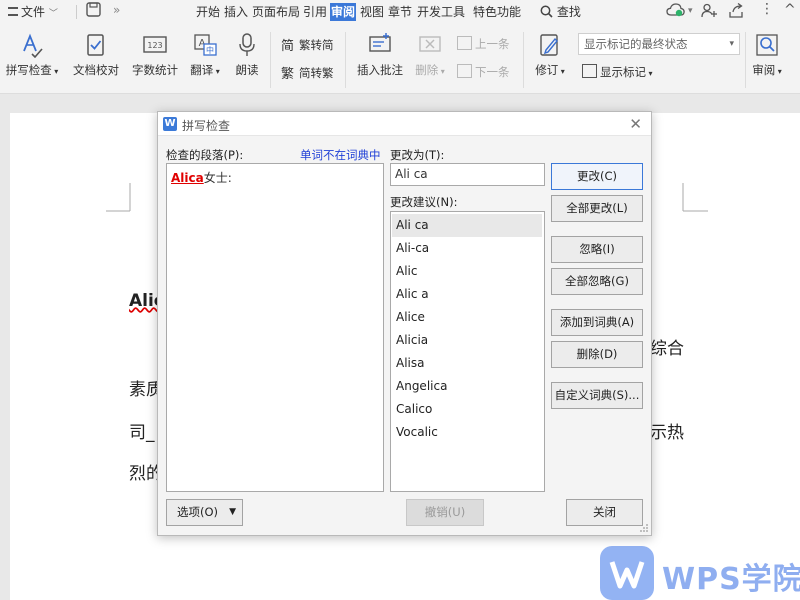 The image size is (800, 600). Describe the element at coordinates (417, 155) in the screenshot. I see `change-to-label: 更改为(T):` at that location.